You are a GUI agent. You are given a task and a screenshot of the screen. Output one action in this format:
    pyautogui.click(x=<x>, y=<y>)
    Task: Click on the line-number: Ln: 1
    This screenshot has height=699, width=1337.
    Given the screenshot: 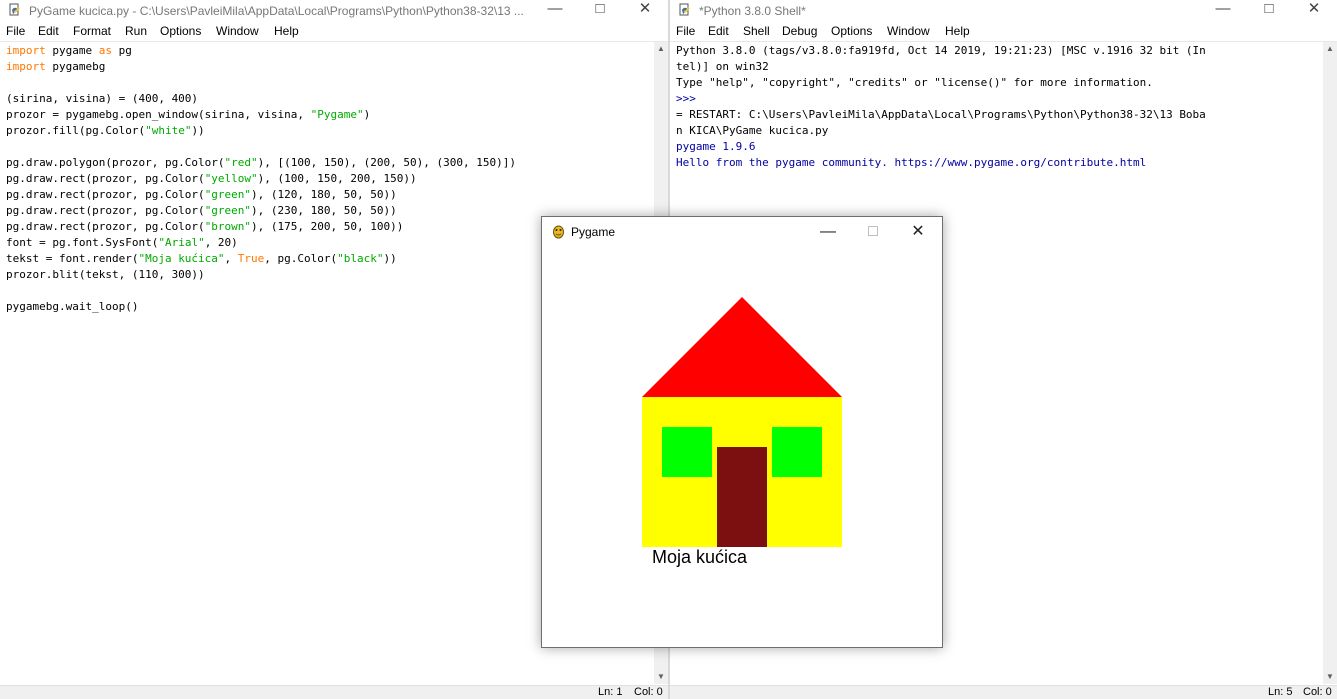 What is the action you would take?
    pyautogui.click(x=610, y=692)
    